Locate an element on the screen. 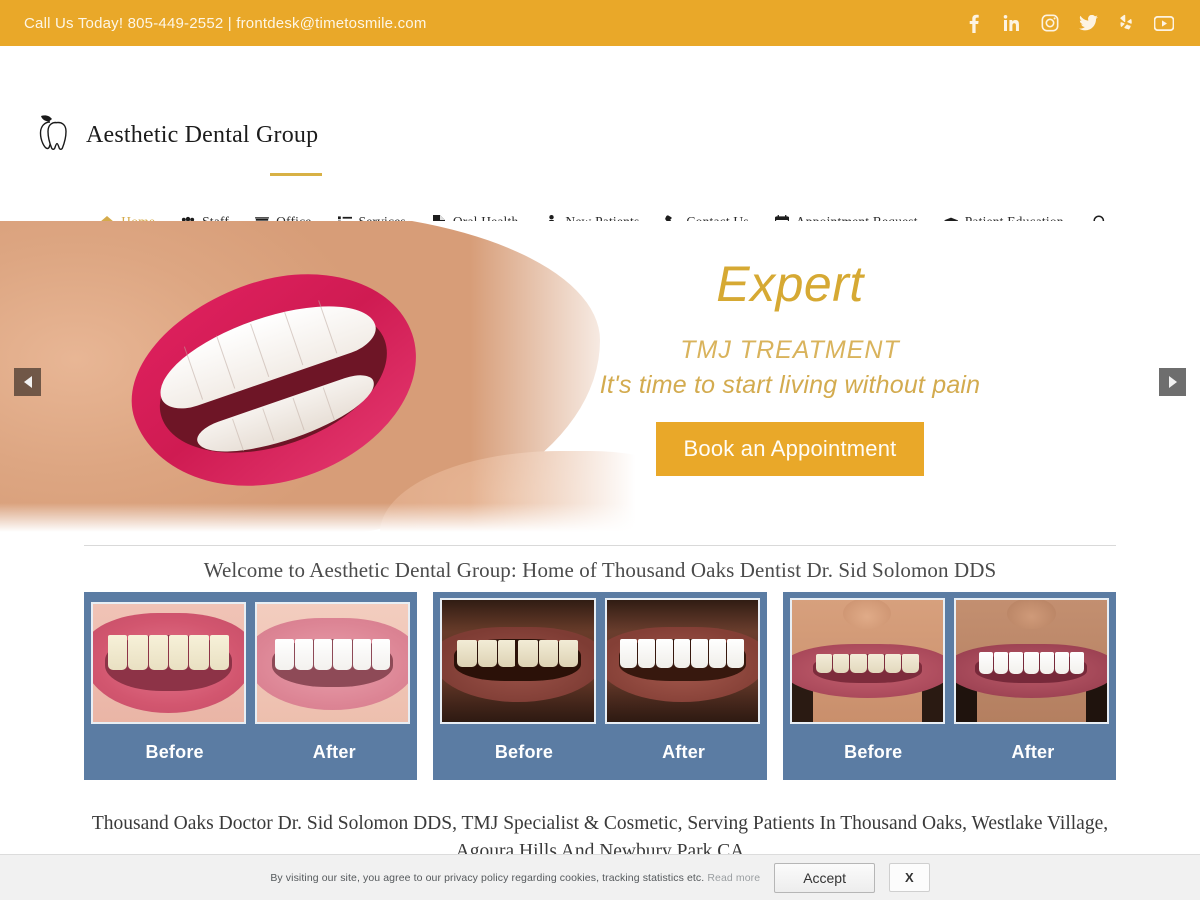 This screenshot has width=1200, height=900. hero-title: Expert is located at coordinates (790, 284).